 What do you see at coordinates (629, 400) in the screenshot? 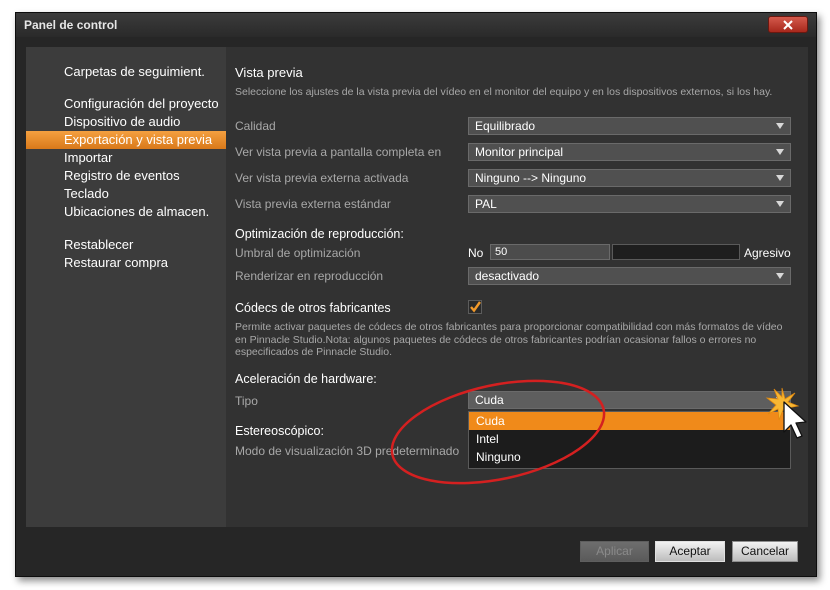
I see `hardware-type-dropdown: Cuda` at bounding box center [629, 400].